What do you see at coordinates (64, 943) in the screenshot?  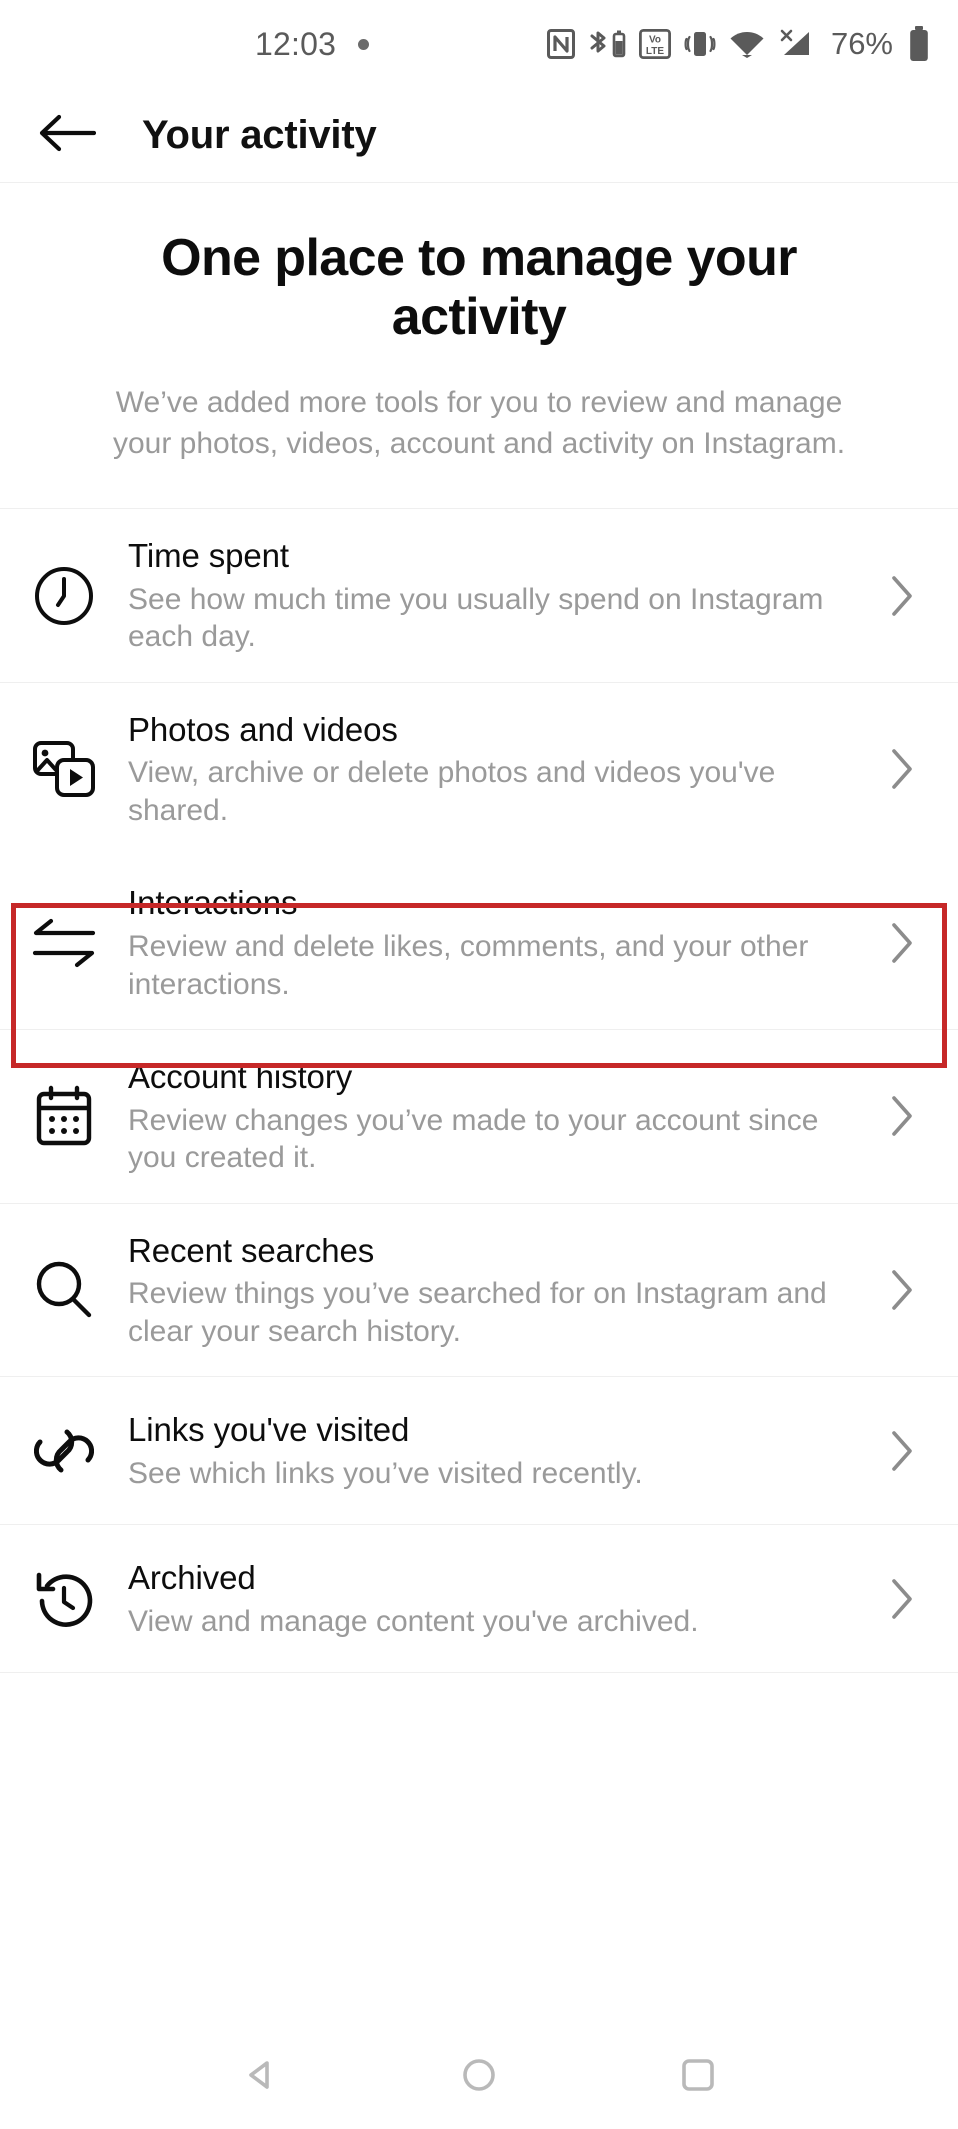 I see `interactions-arrows-icon` at bounding box center [64, 943].